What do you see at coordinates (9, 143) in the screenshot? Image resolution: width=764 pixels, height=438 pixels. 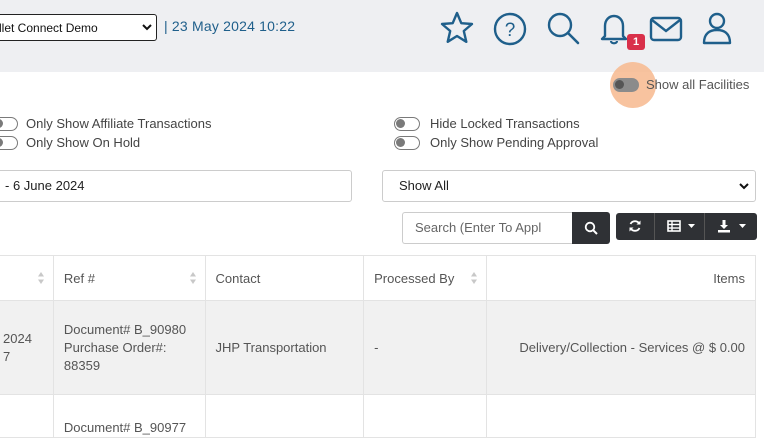 I see `on-hold-toggle` at bounding box center [9, 143].